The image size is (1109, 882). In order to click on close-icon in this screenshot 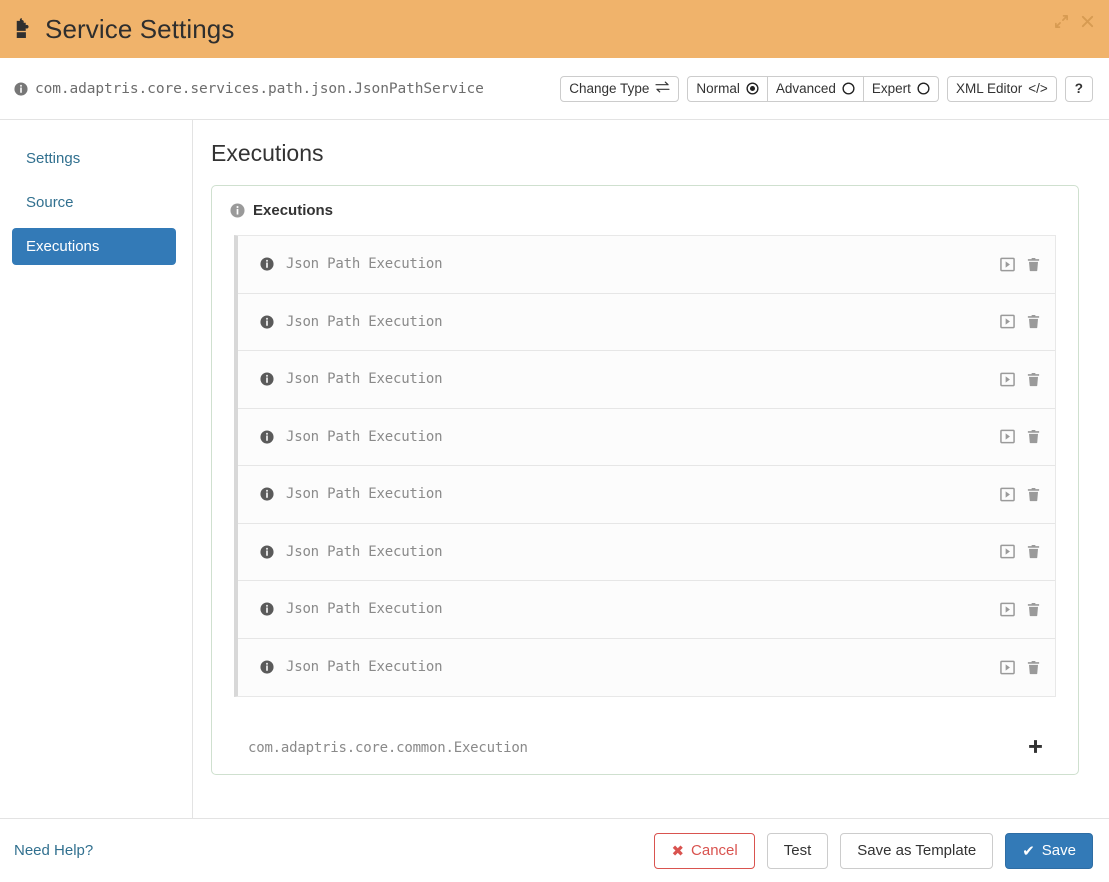, I will do `click(1087, 21)`.